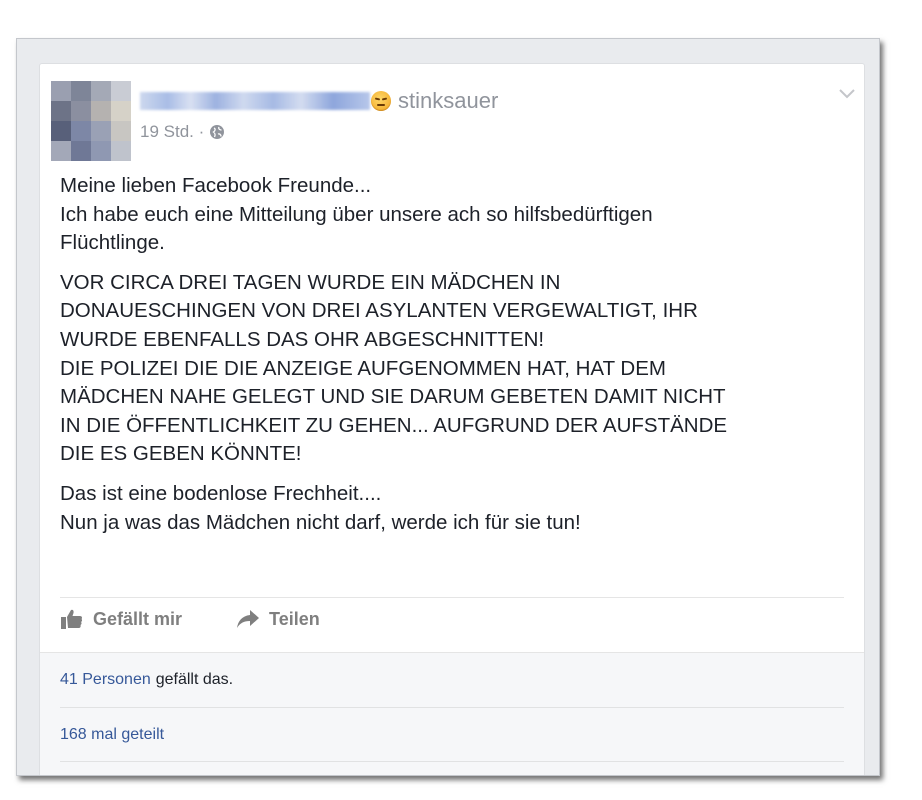 This screenshot has height=800, width=922. Describe the element at coordinates (248, 619) in the screenshot. I see `share-arrow-icon` at that location.